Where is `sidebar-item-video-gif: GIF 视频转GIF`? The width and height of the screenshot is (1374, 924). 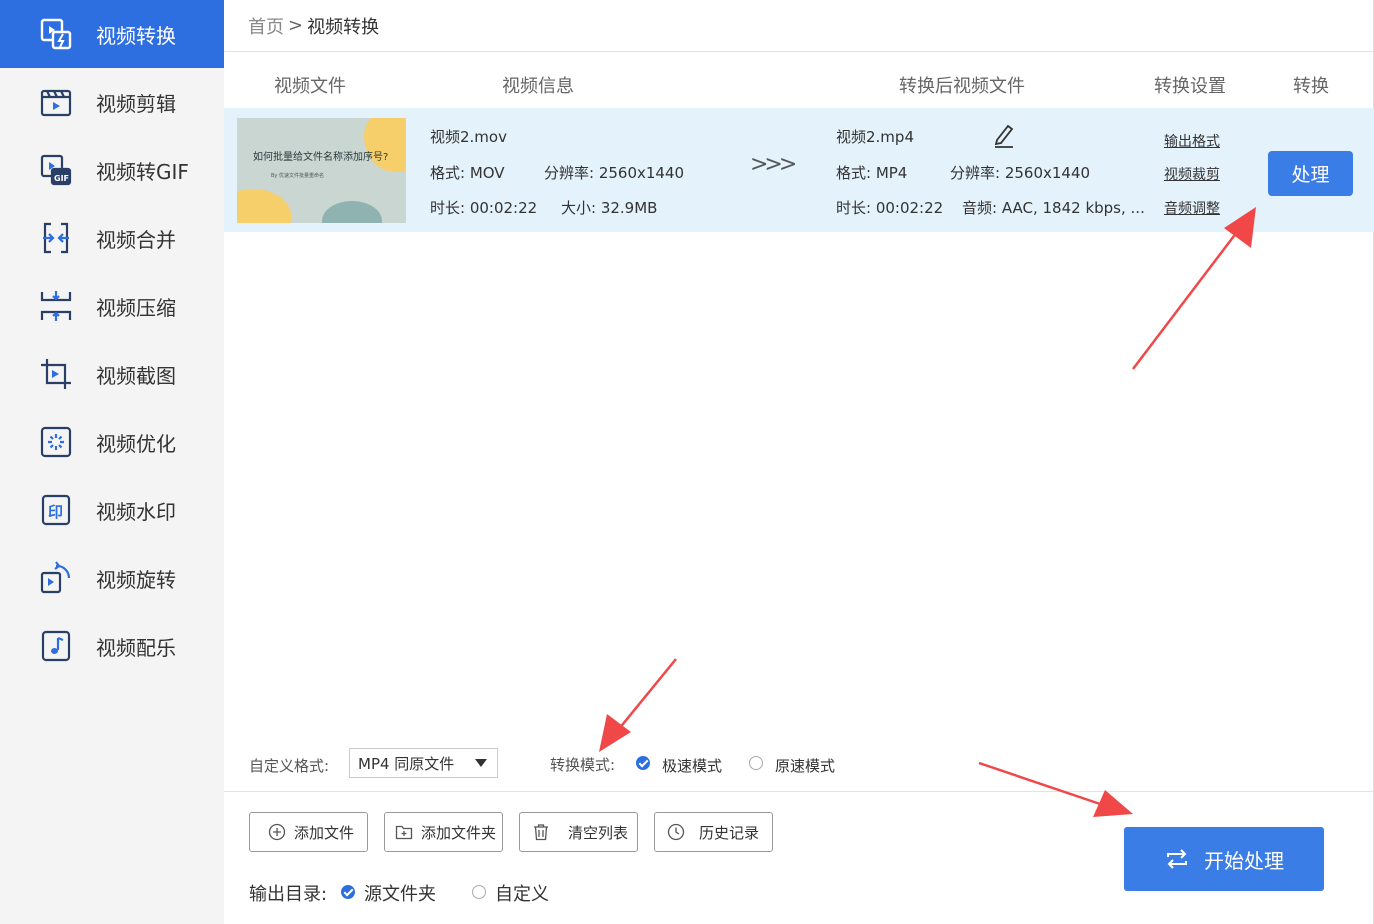
sidebar-item-video-gif: GIF 视频转GIF is located at coordinates (112, 170).